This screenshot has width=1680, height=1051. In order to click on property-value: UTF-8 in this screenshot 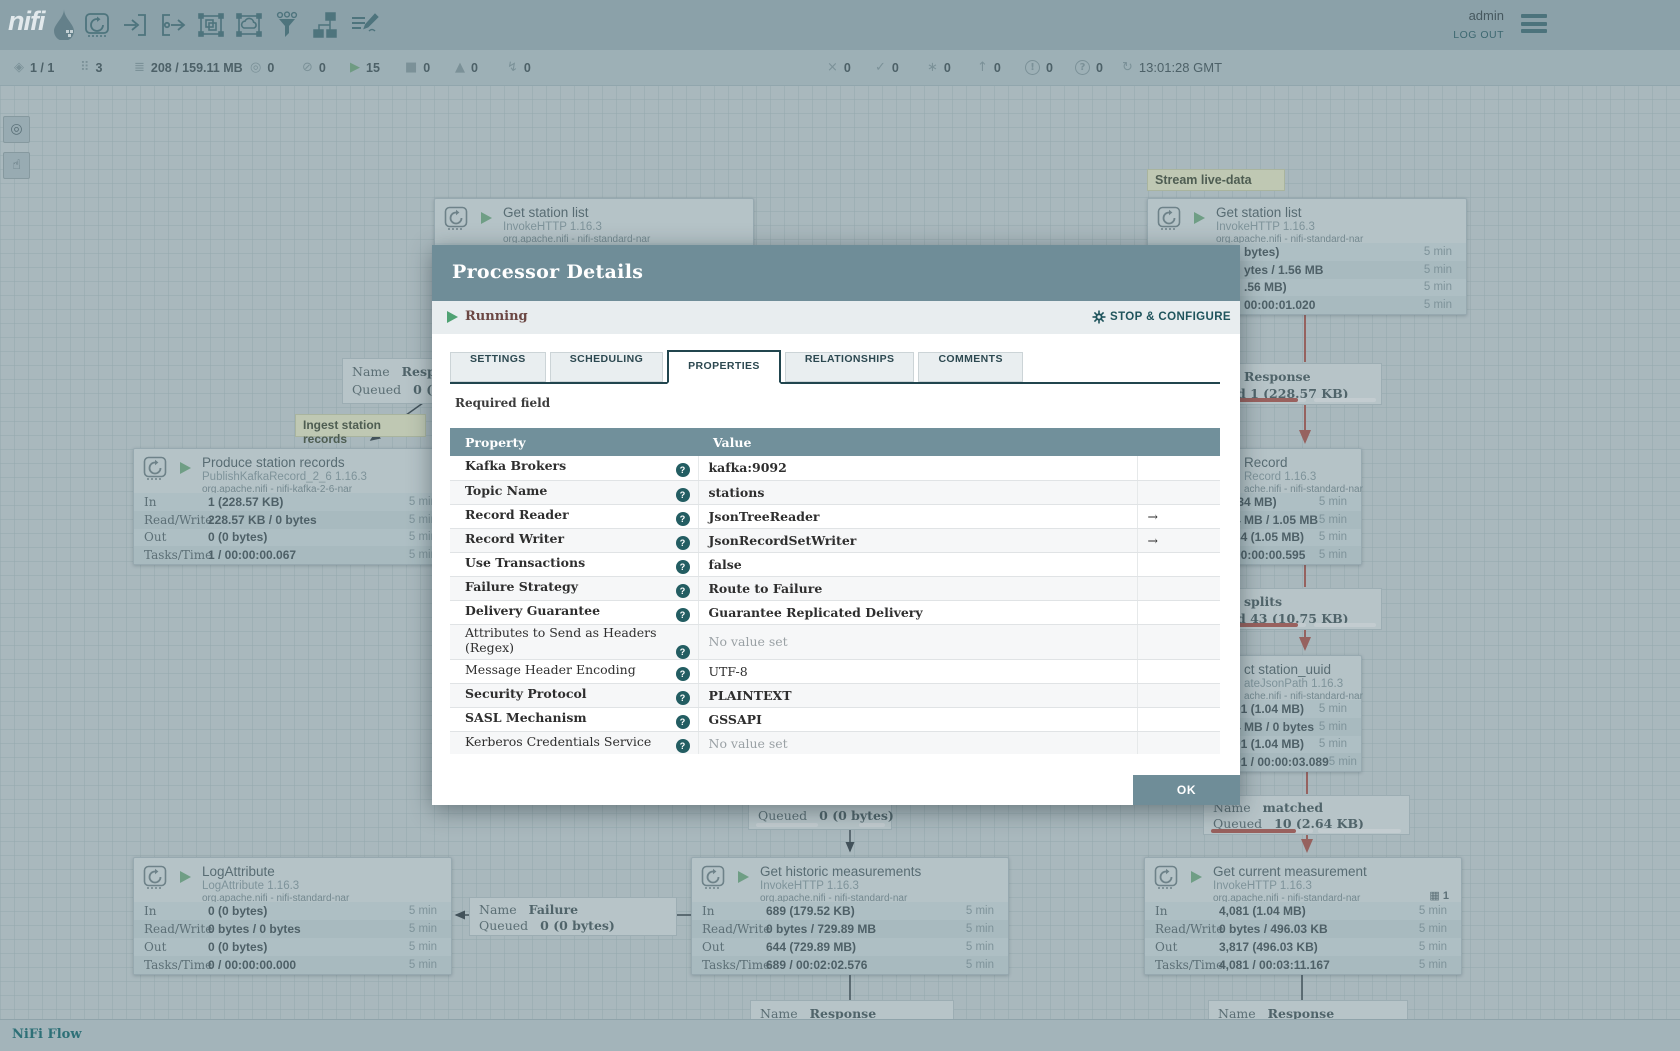, I will do `click(728, 671)`.